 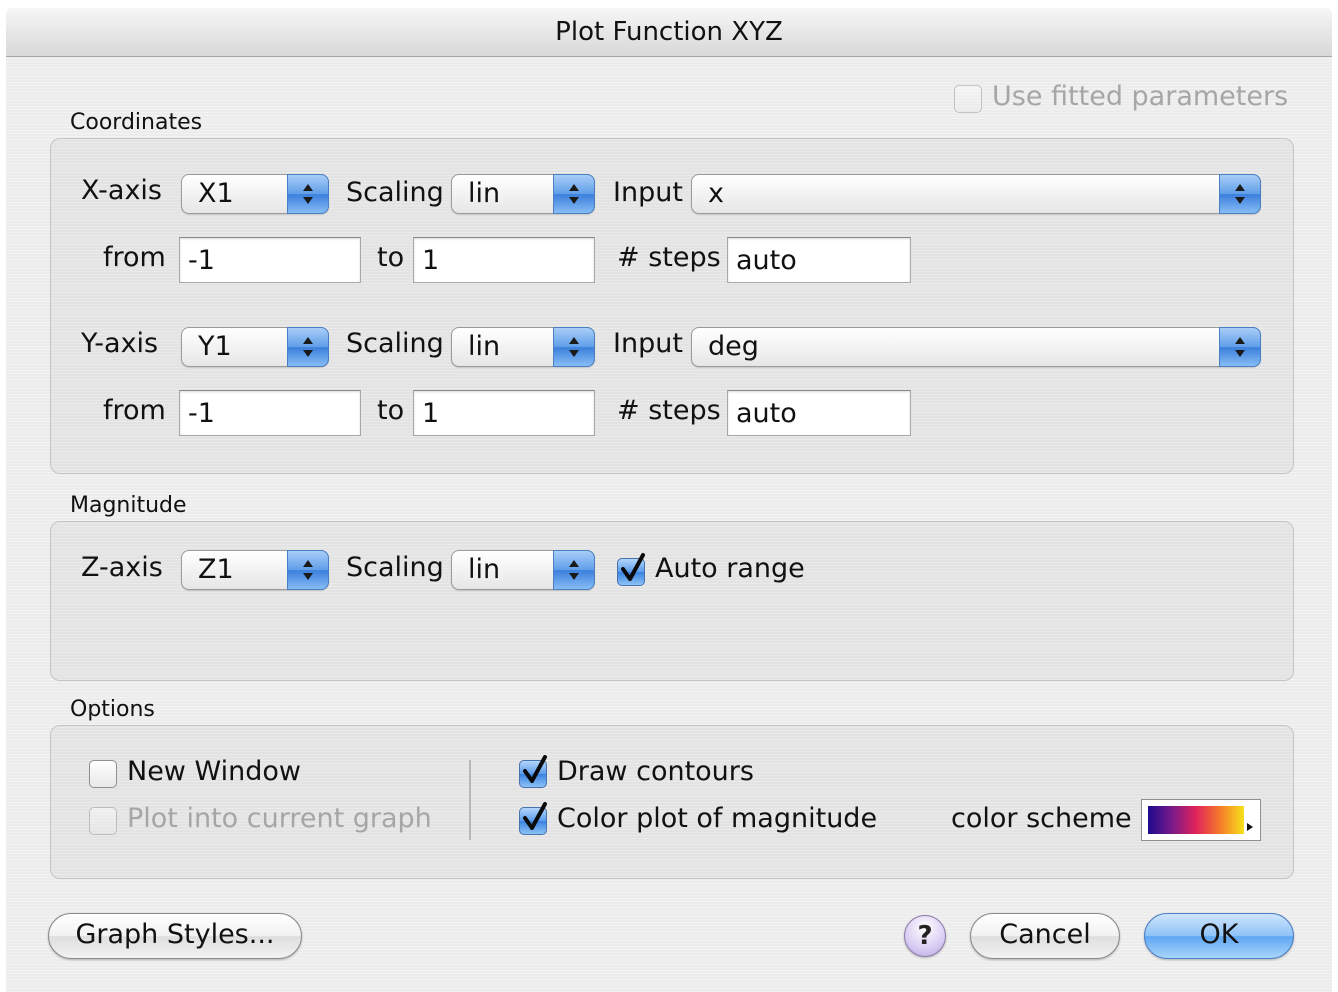 What do you see at coordinates (103, 774) in the screenshot?
I see `new-window-checkbox` at bounding box center [103, 774].